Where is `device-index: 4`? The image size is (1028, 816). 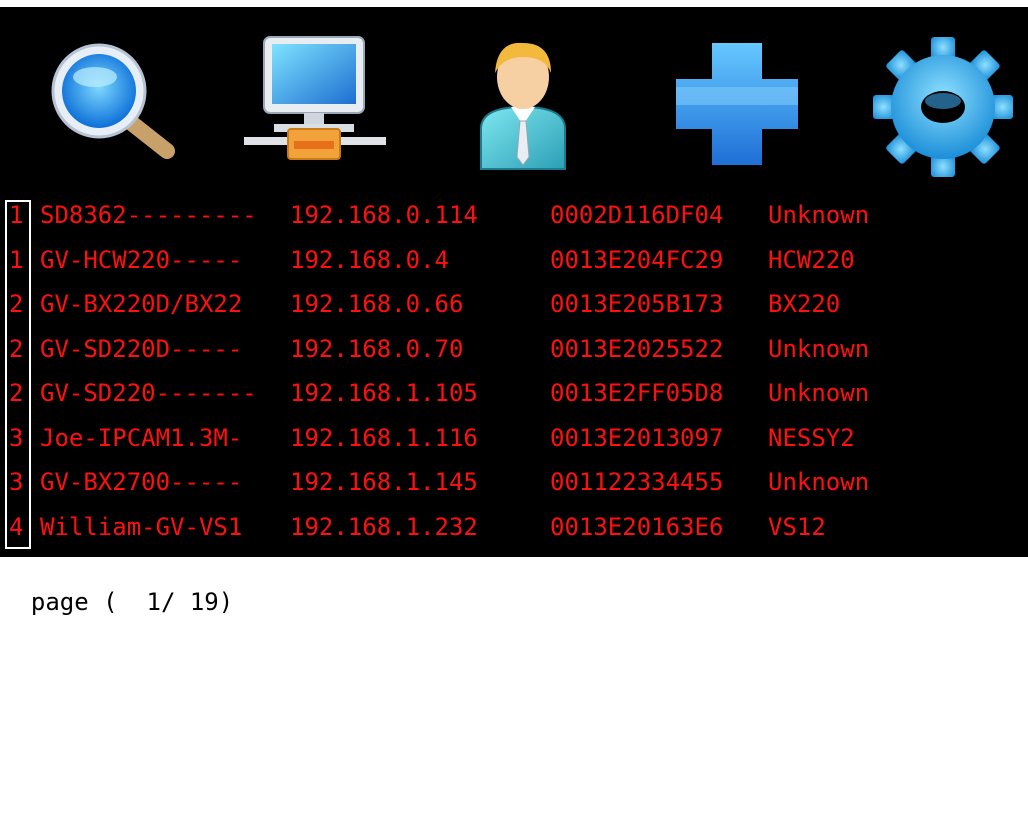 device-index: 4 is located at coordinates (16, 526).